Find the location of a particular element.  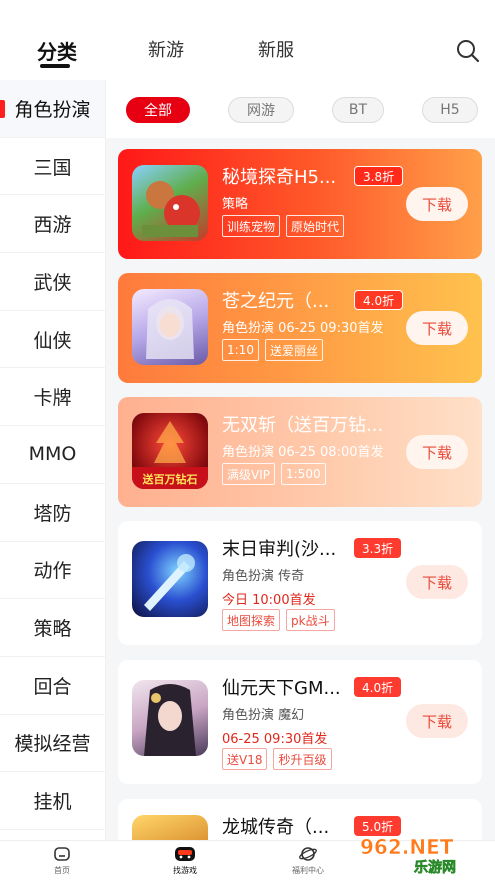

sidebar-item-label: 武侠 is located at coordinates (52, 282).